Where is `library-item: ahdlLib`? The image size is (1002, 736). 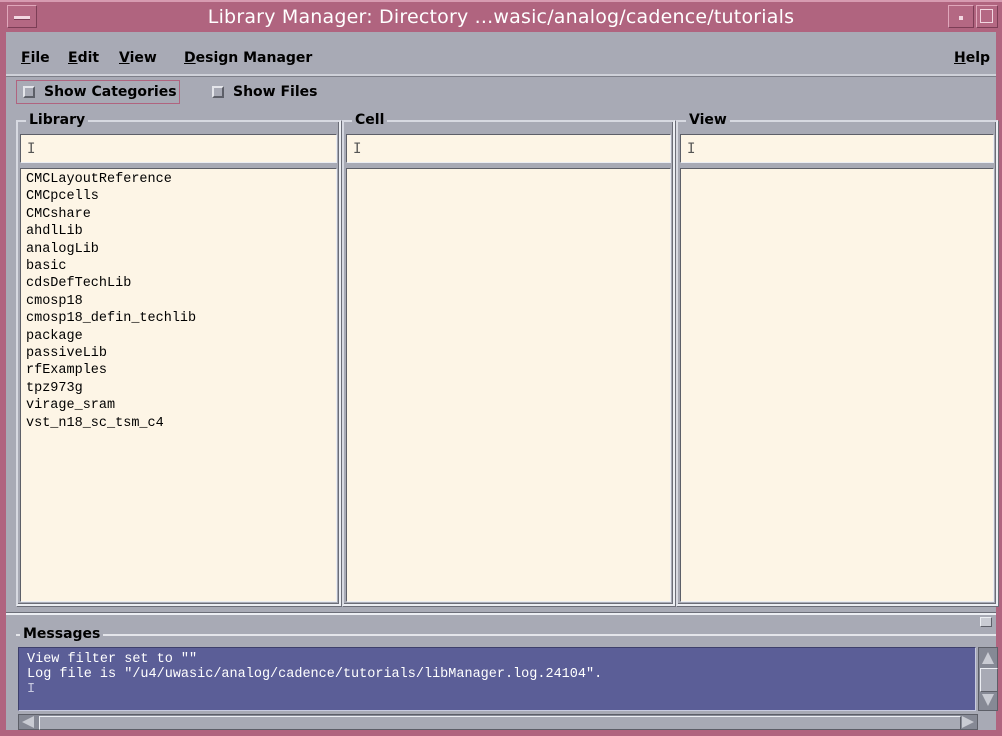
library-item: ahdlLib is located at coordinates (181, 231).